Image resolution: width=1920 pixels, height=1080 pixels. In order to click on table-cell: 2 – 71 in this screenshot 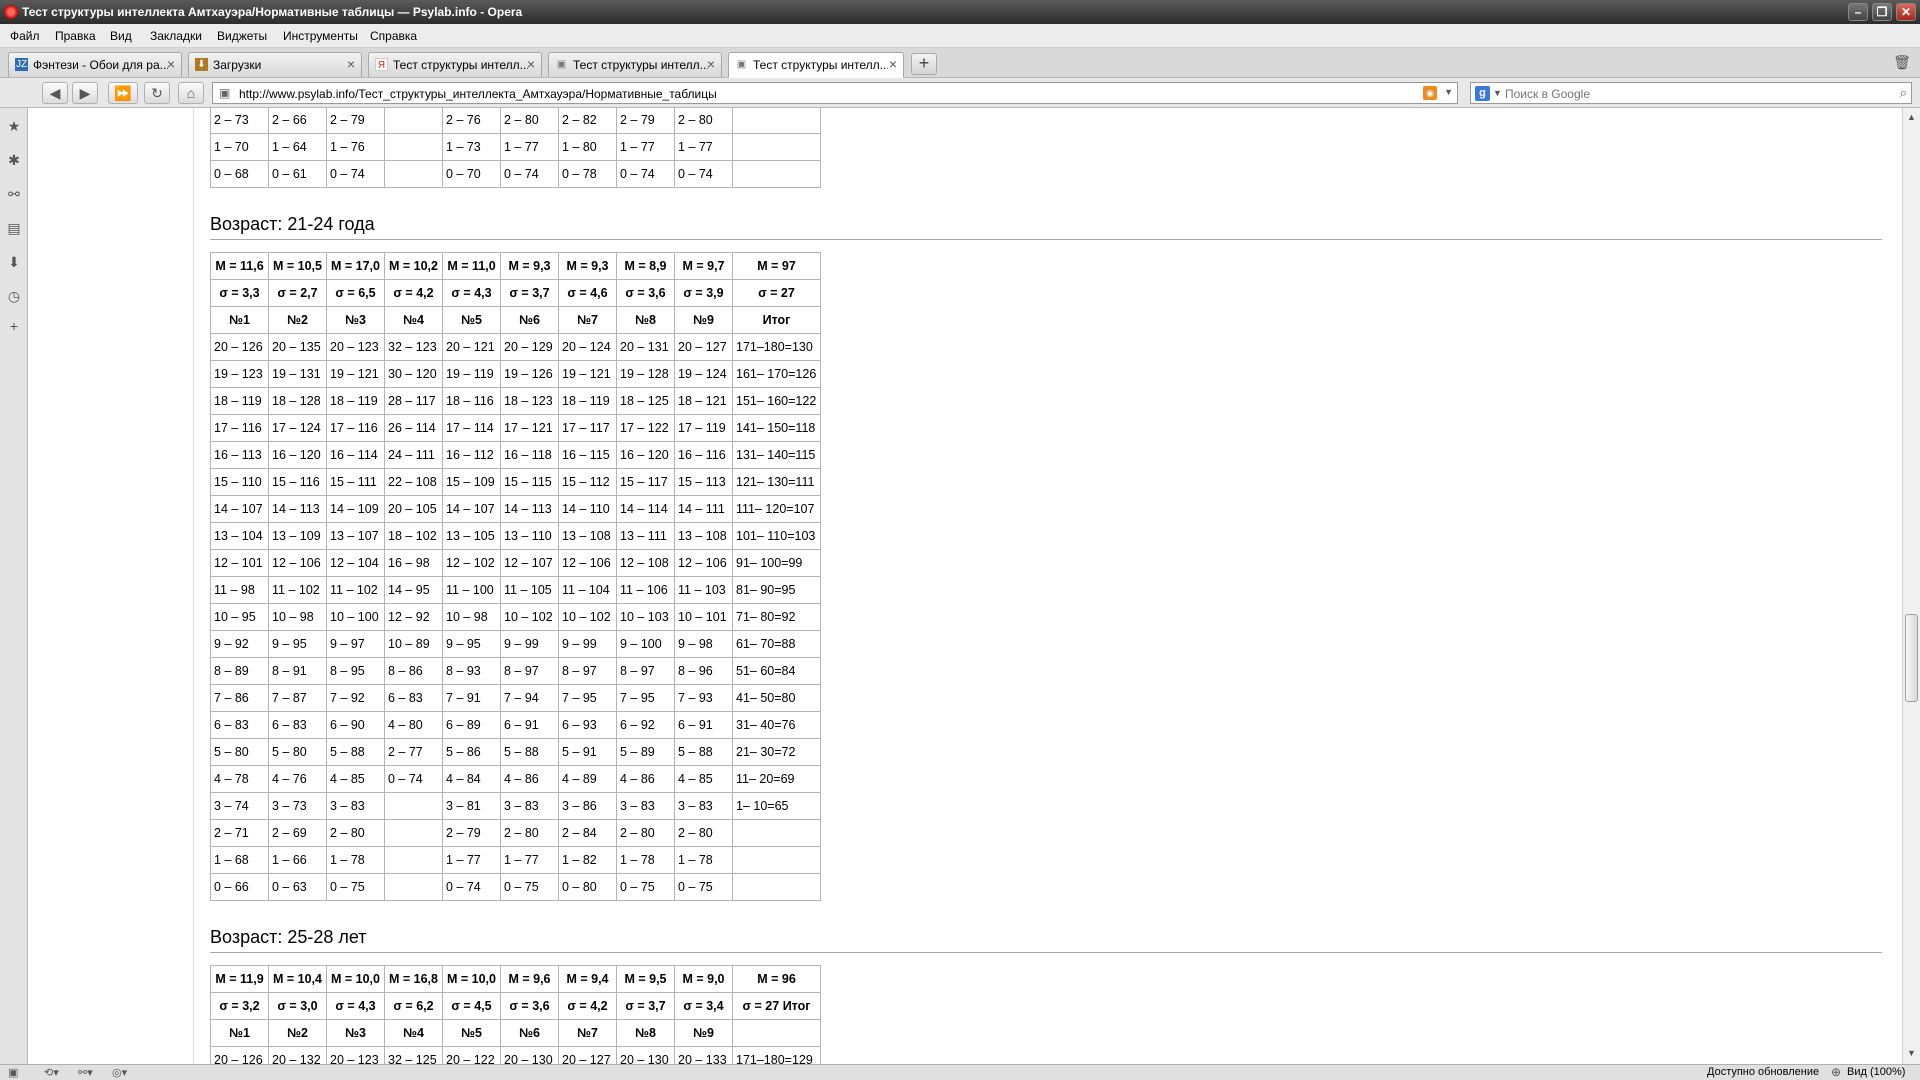, I will do `click(239, 833)`.